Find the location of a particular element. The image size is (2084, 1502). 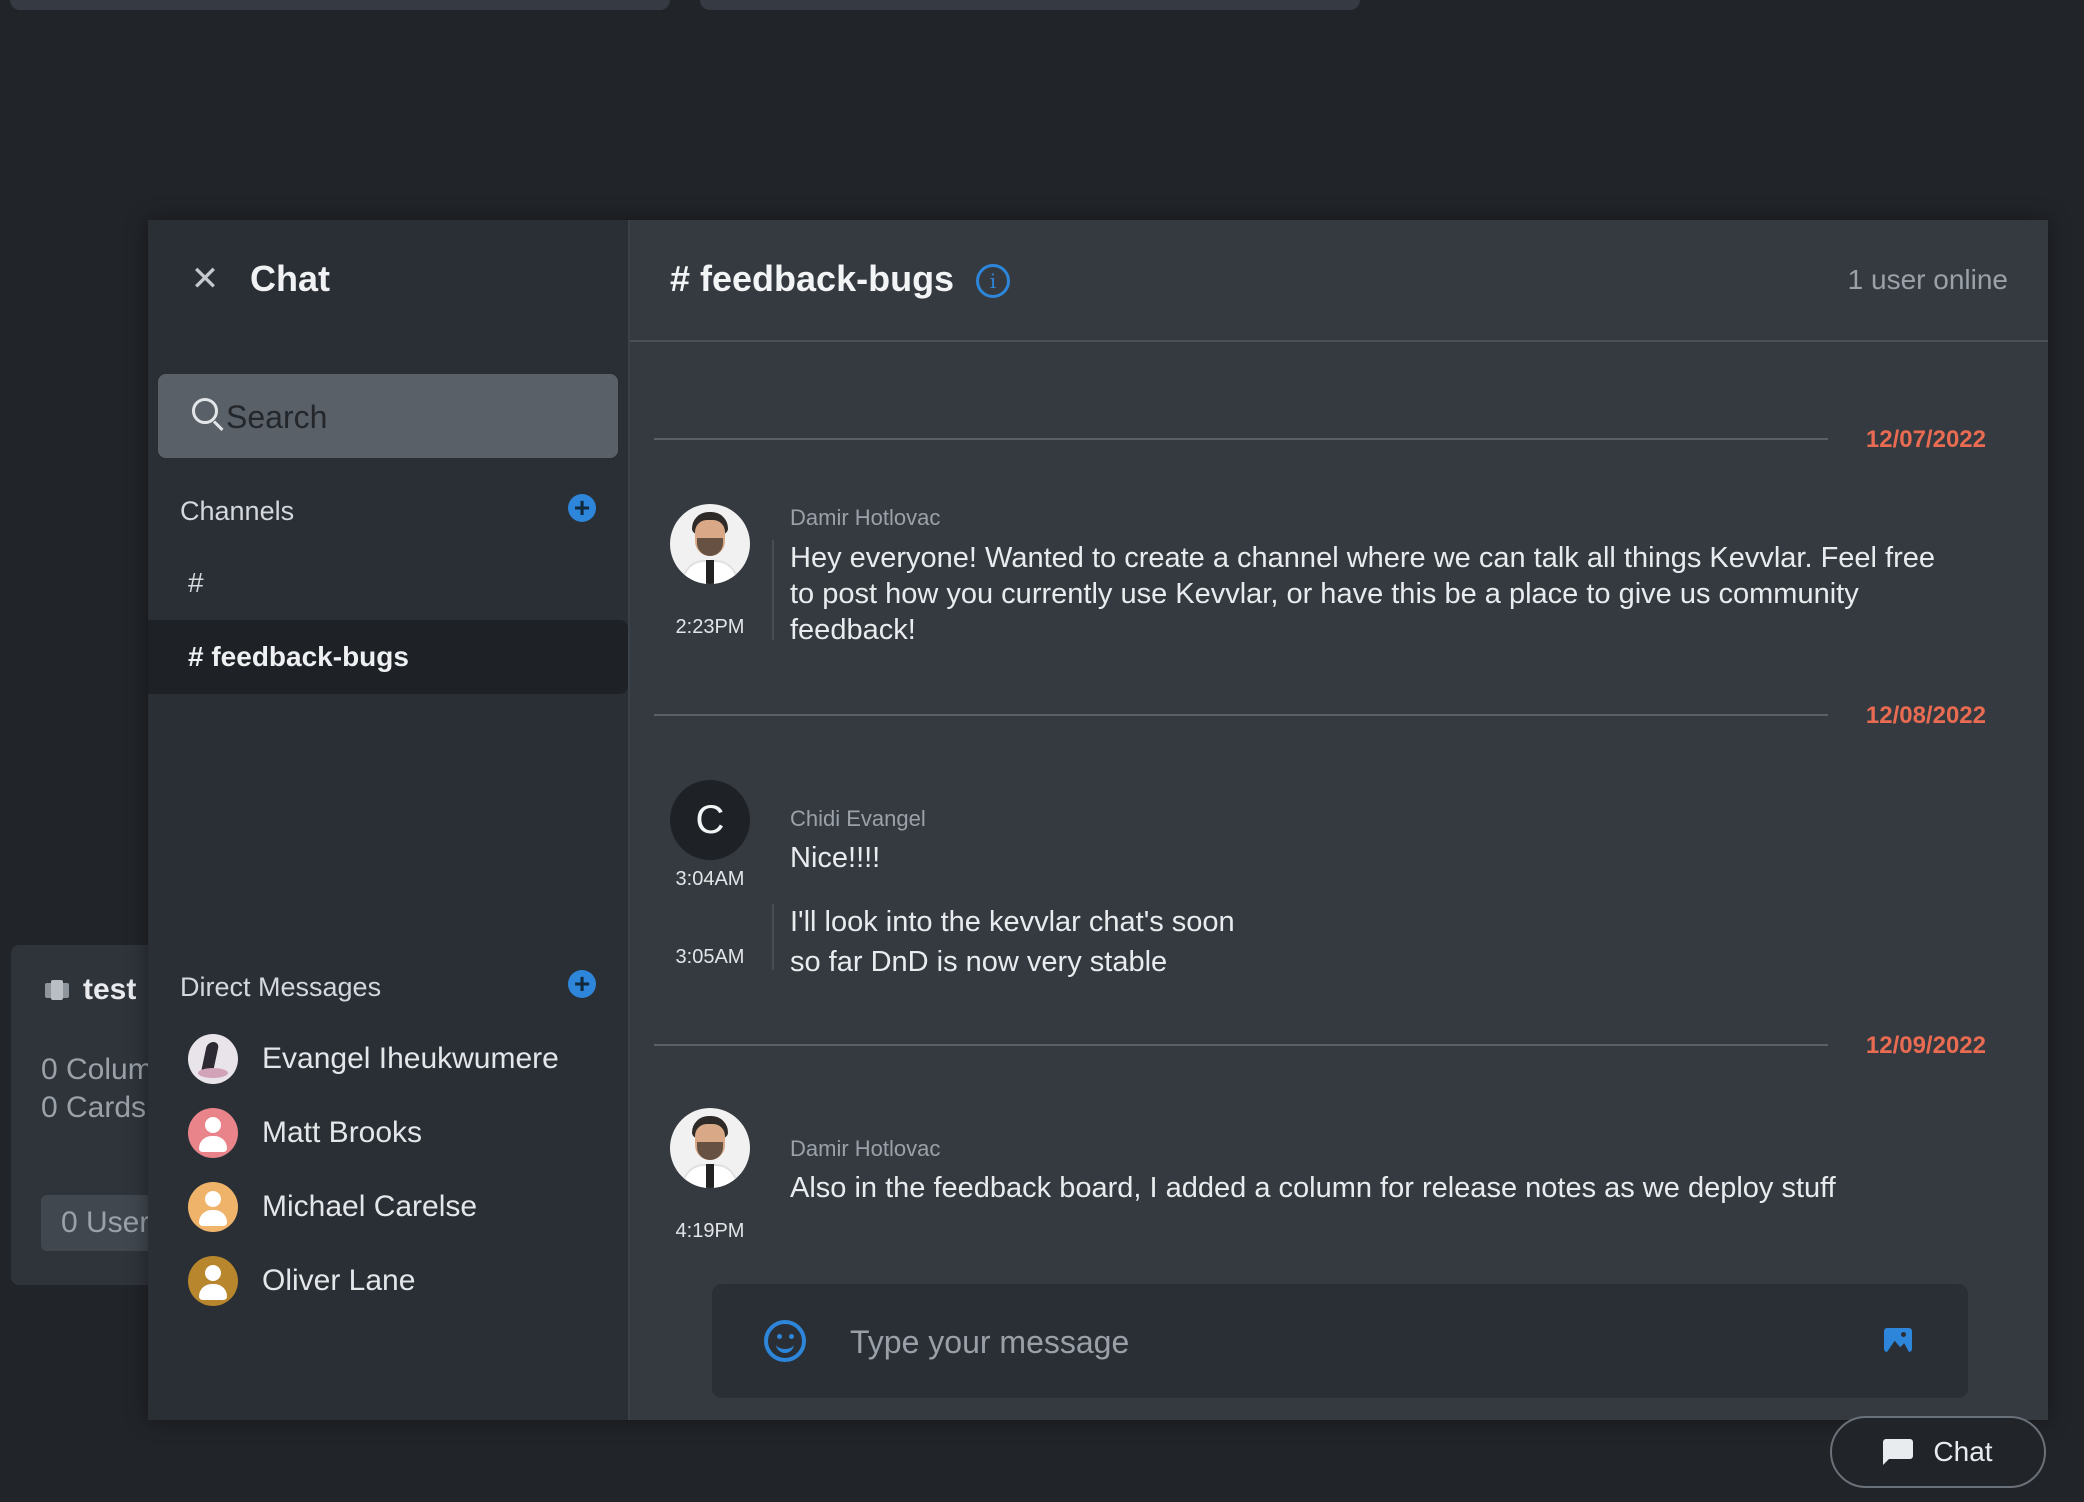

message-composer is located at coordinates (1340, 1341).